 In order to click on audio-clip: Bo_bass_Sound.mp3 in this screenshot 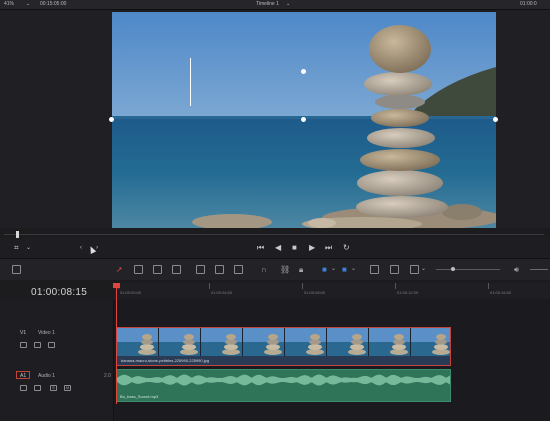, I will do `click(283, 385)`.